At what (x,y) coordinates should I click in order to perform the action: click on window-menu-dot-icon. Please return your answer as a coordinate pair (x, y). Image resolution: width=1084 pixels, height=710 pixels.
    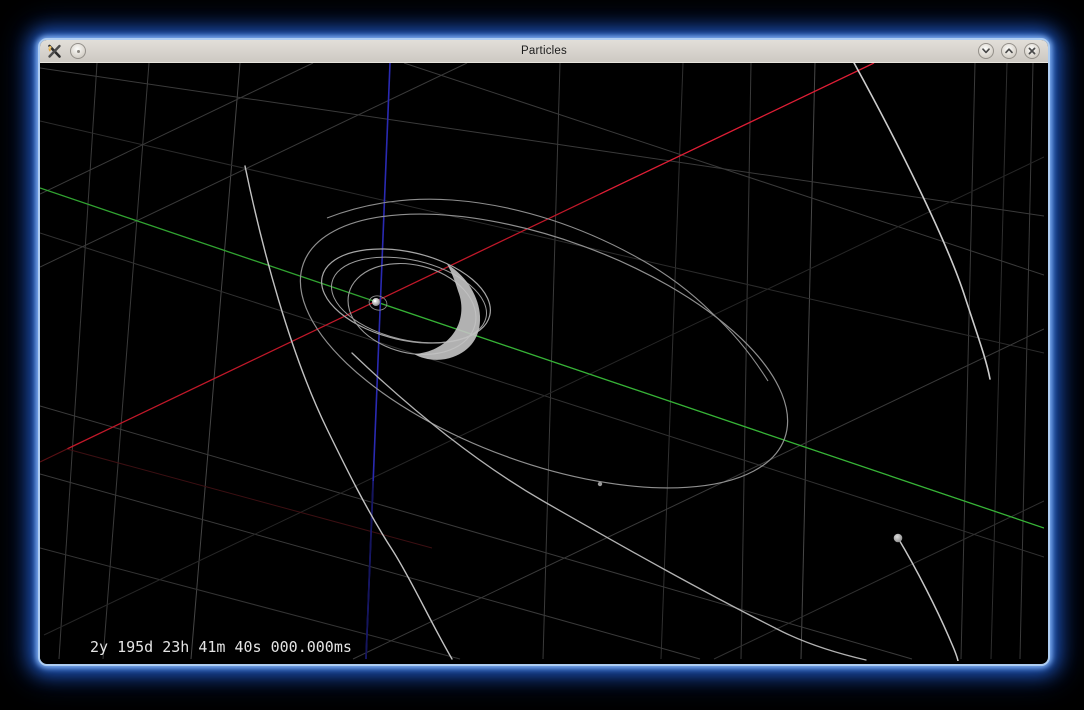
    Looking at the image, I should click on (78, 51).